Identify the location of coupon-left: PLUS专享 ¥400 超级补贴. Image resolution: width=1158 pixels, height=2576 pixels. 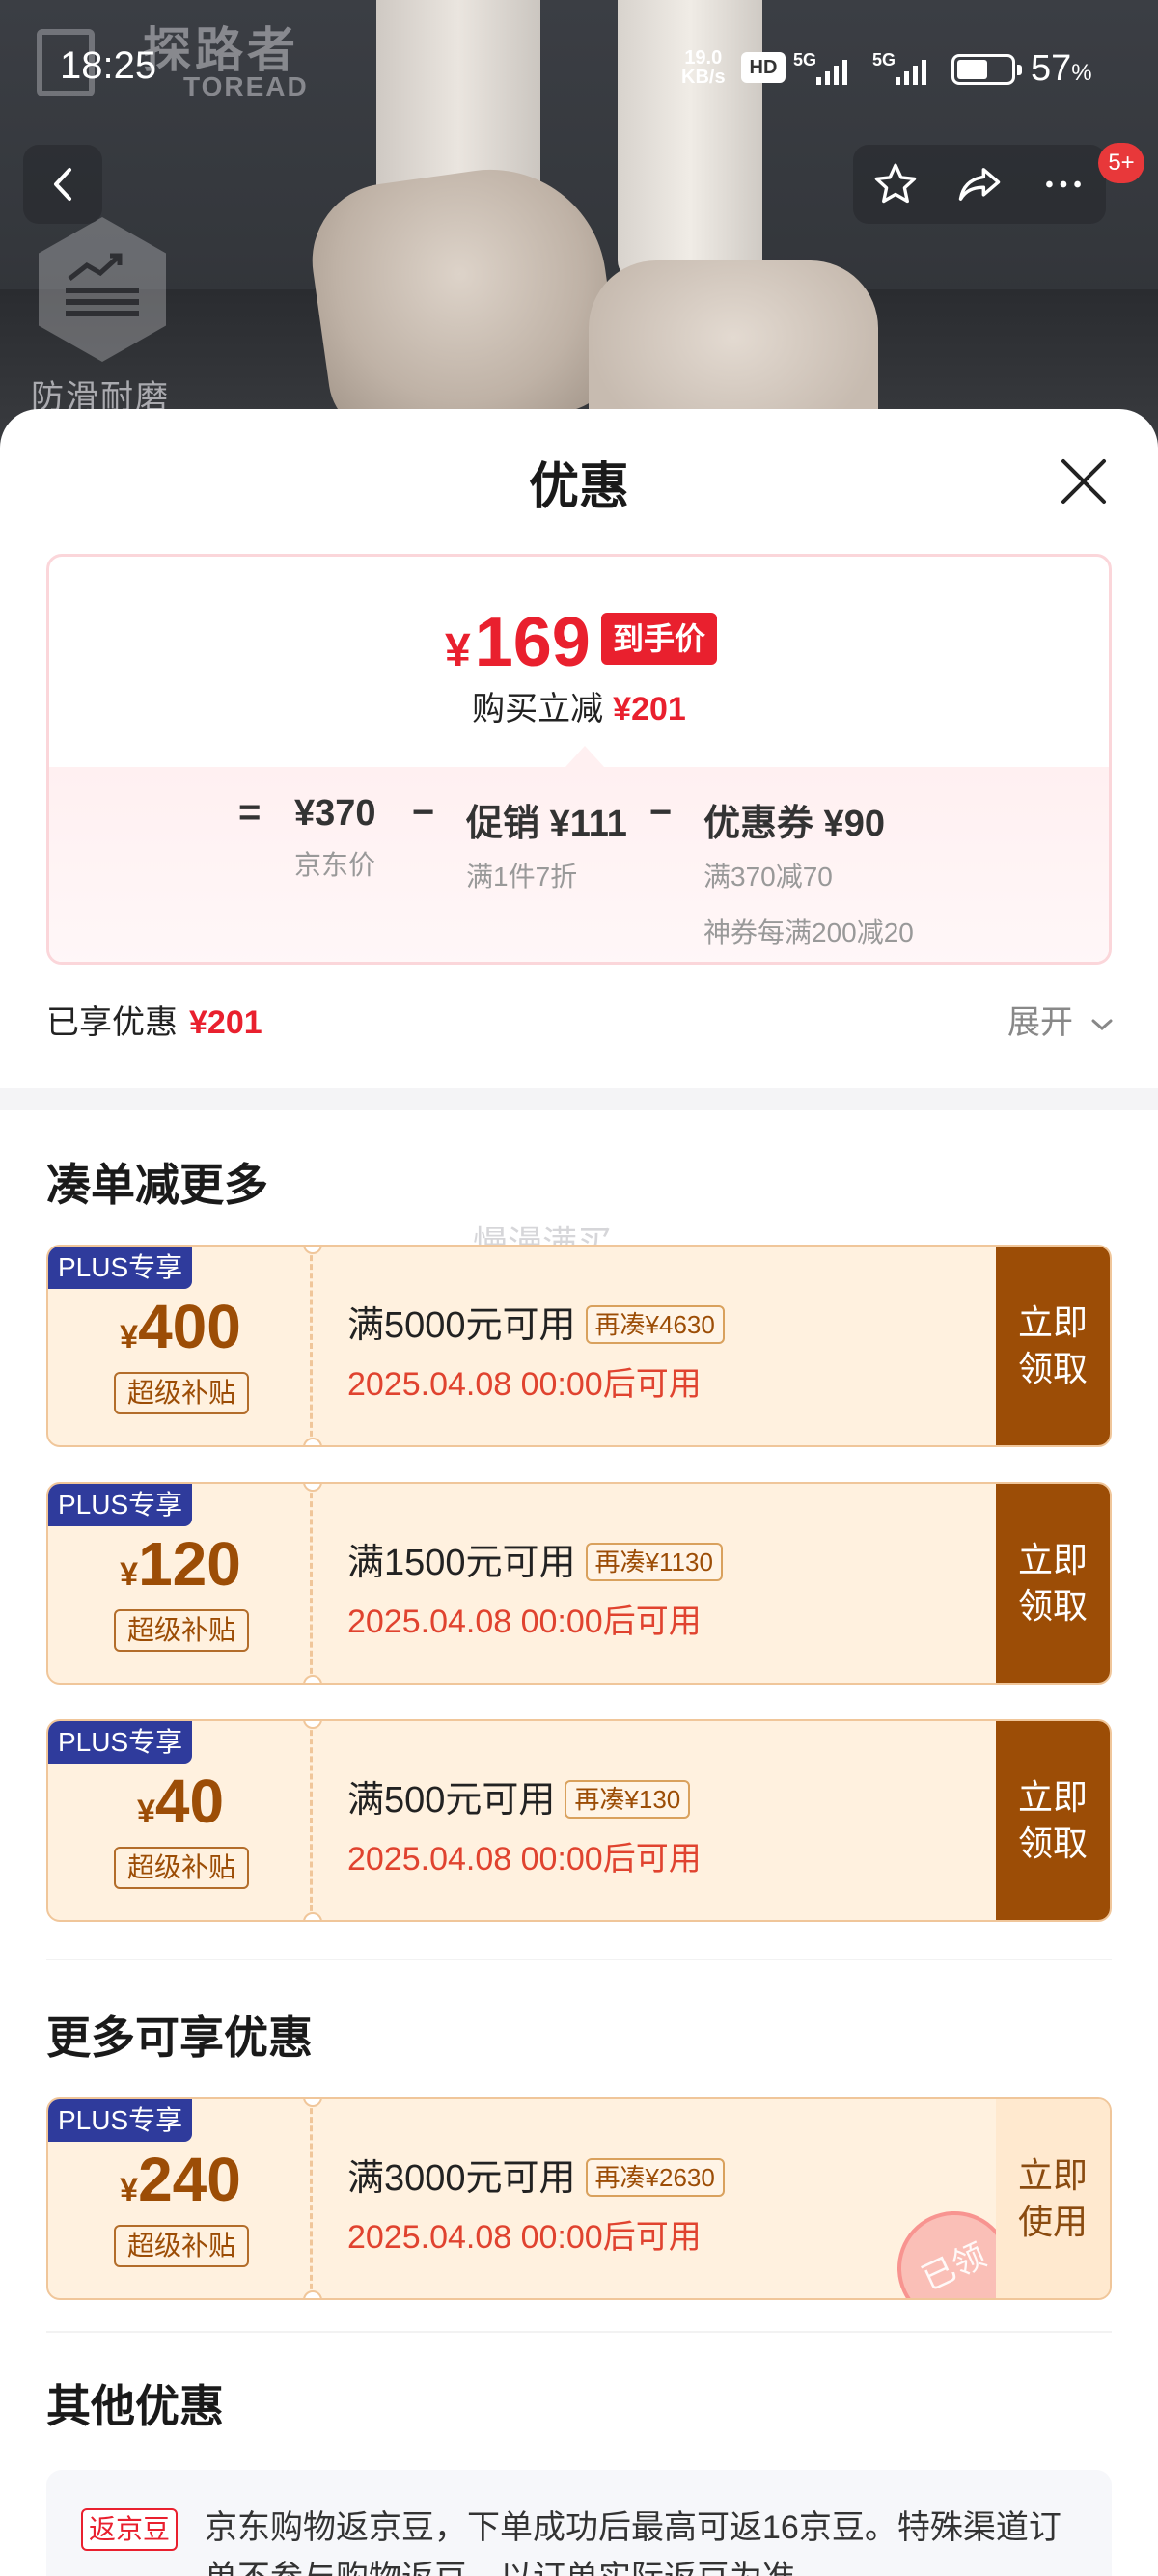
(180, 1346).